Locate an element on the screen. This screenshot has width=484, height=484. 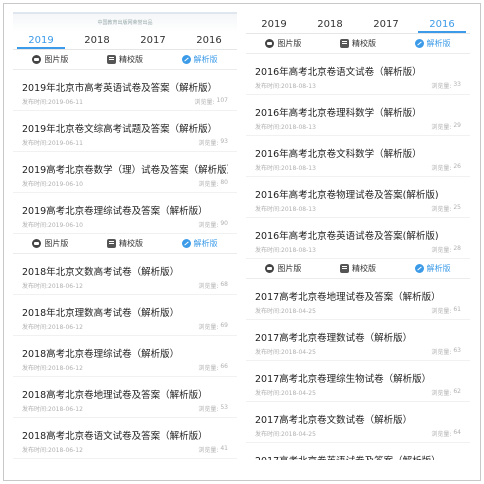
list-item: 2018高考北京卷理综试卷（解析版） 发布时间:2018-06-12 浏览量: 66 is located at coordinates (125, 356).